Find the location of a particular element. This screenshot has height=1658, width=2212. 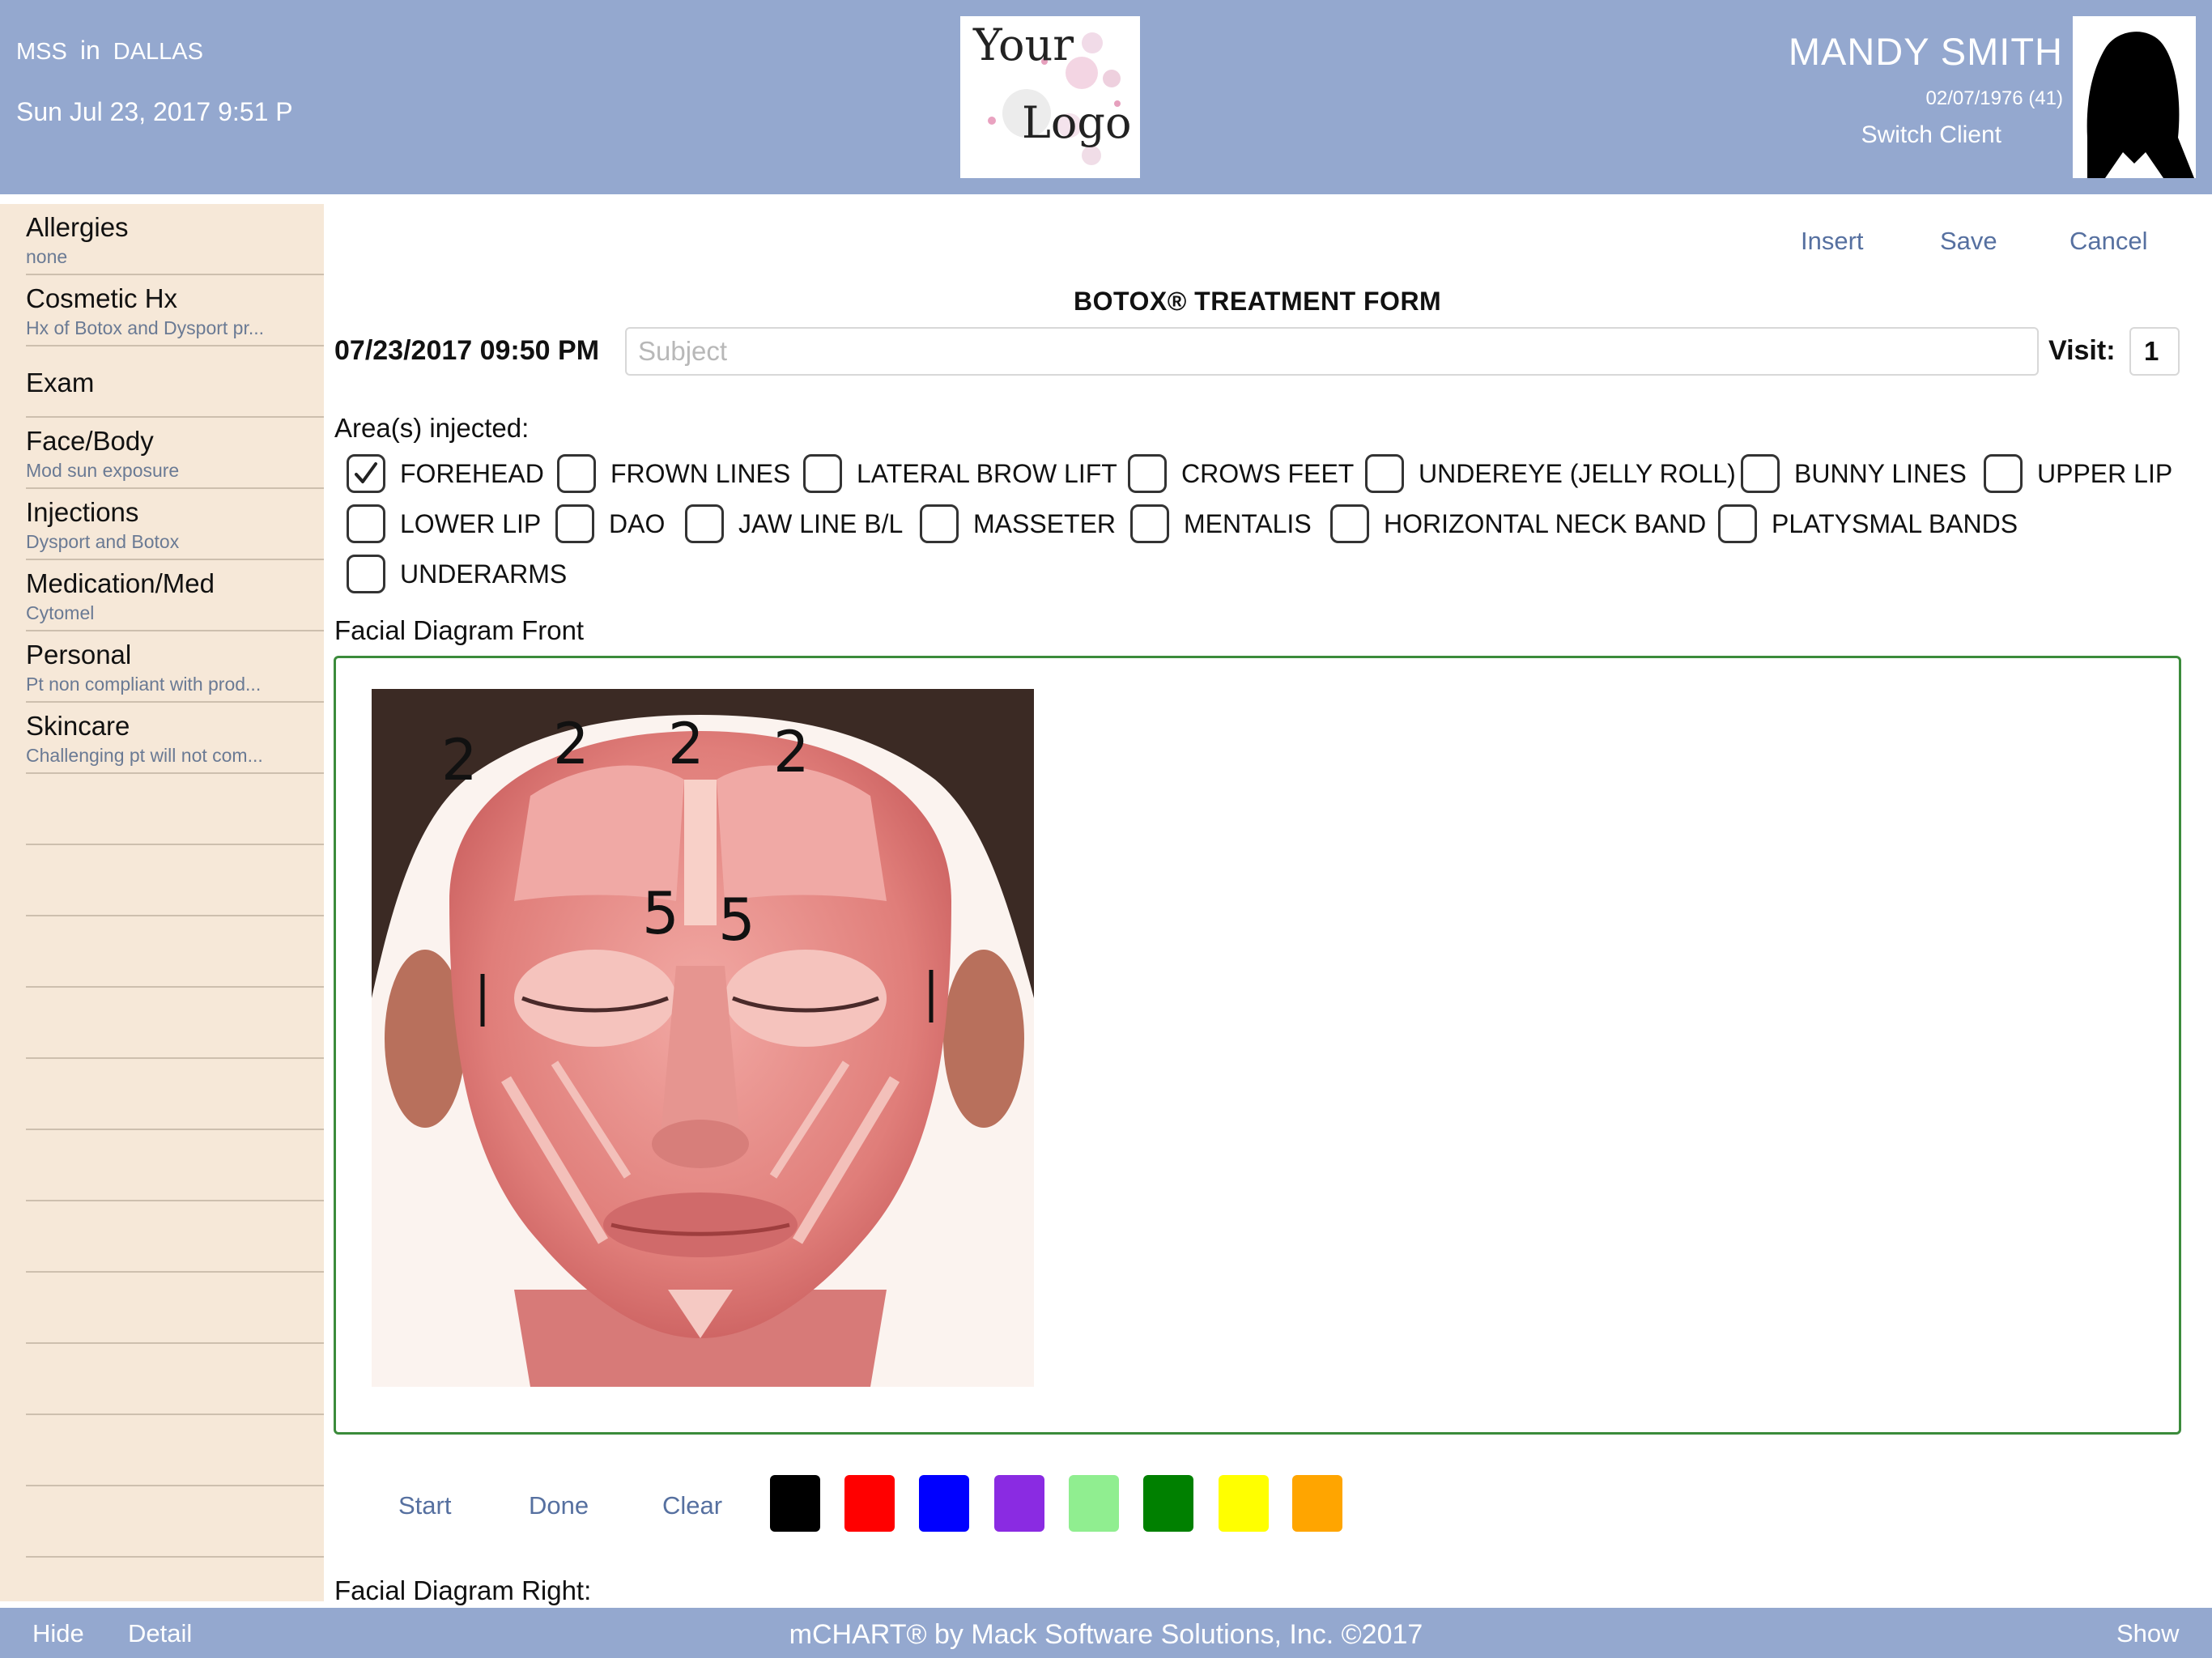

clear-drawing-button: Clear is located at coordinates (692, 1505).